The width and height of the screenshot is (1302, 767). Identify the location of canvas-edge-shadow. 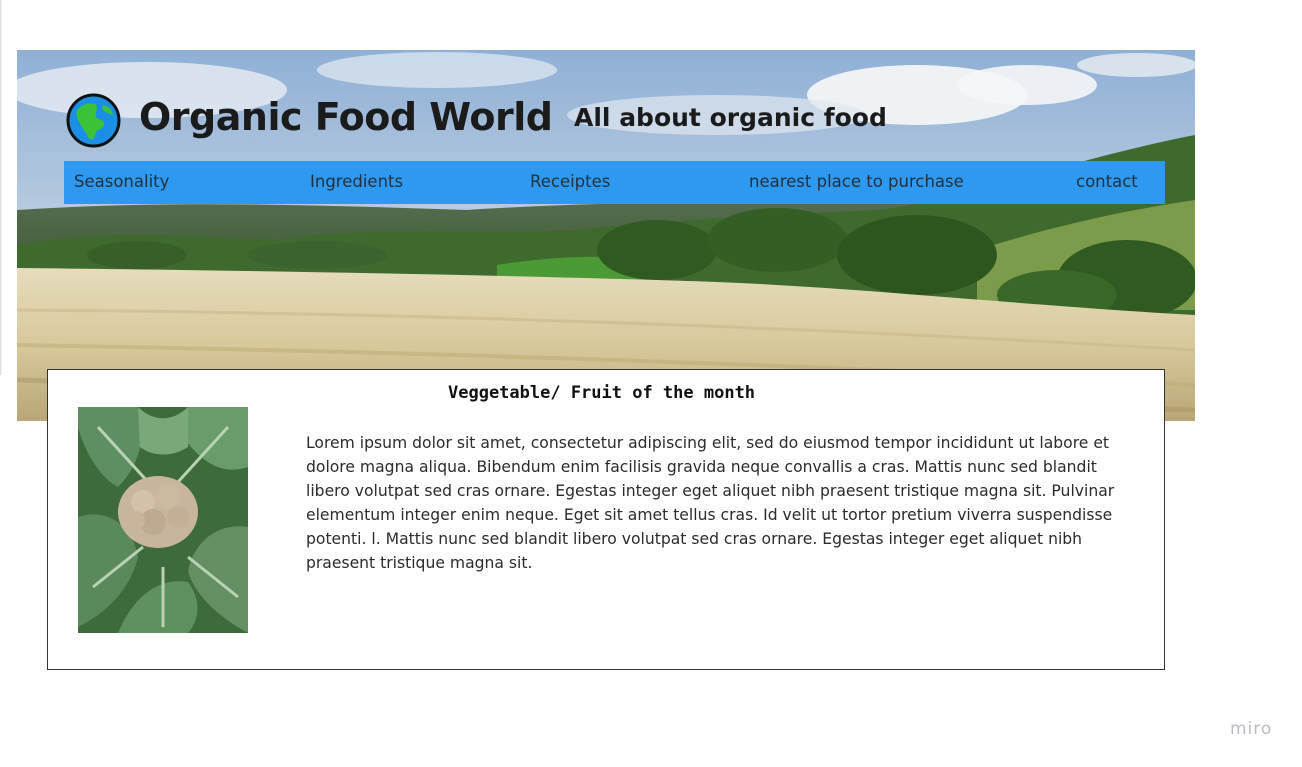
(1, 187).